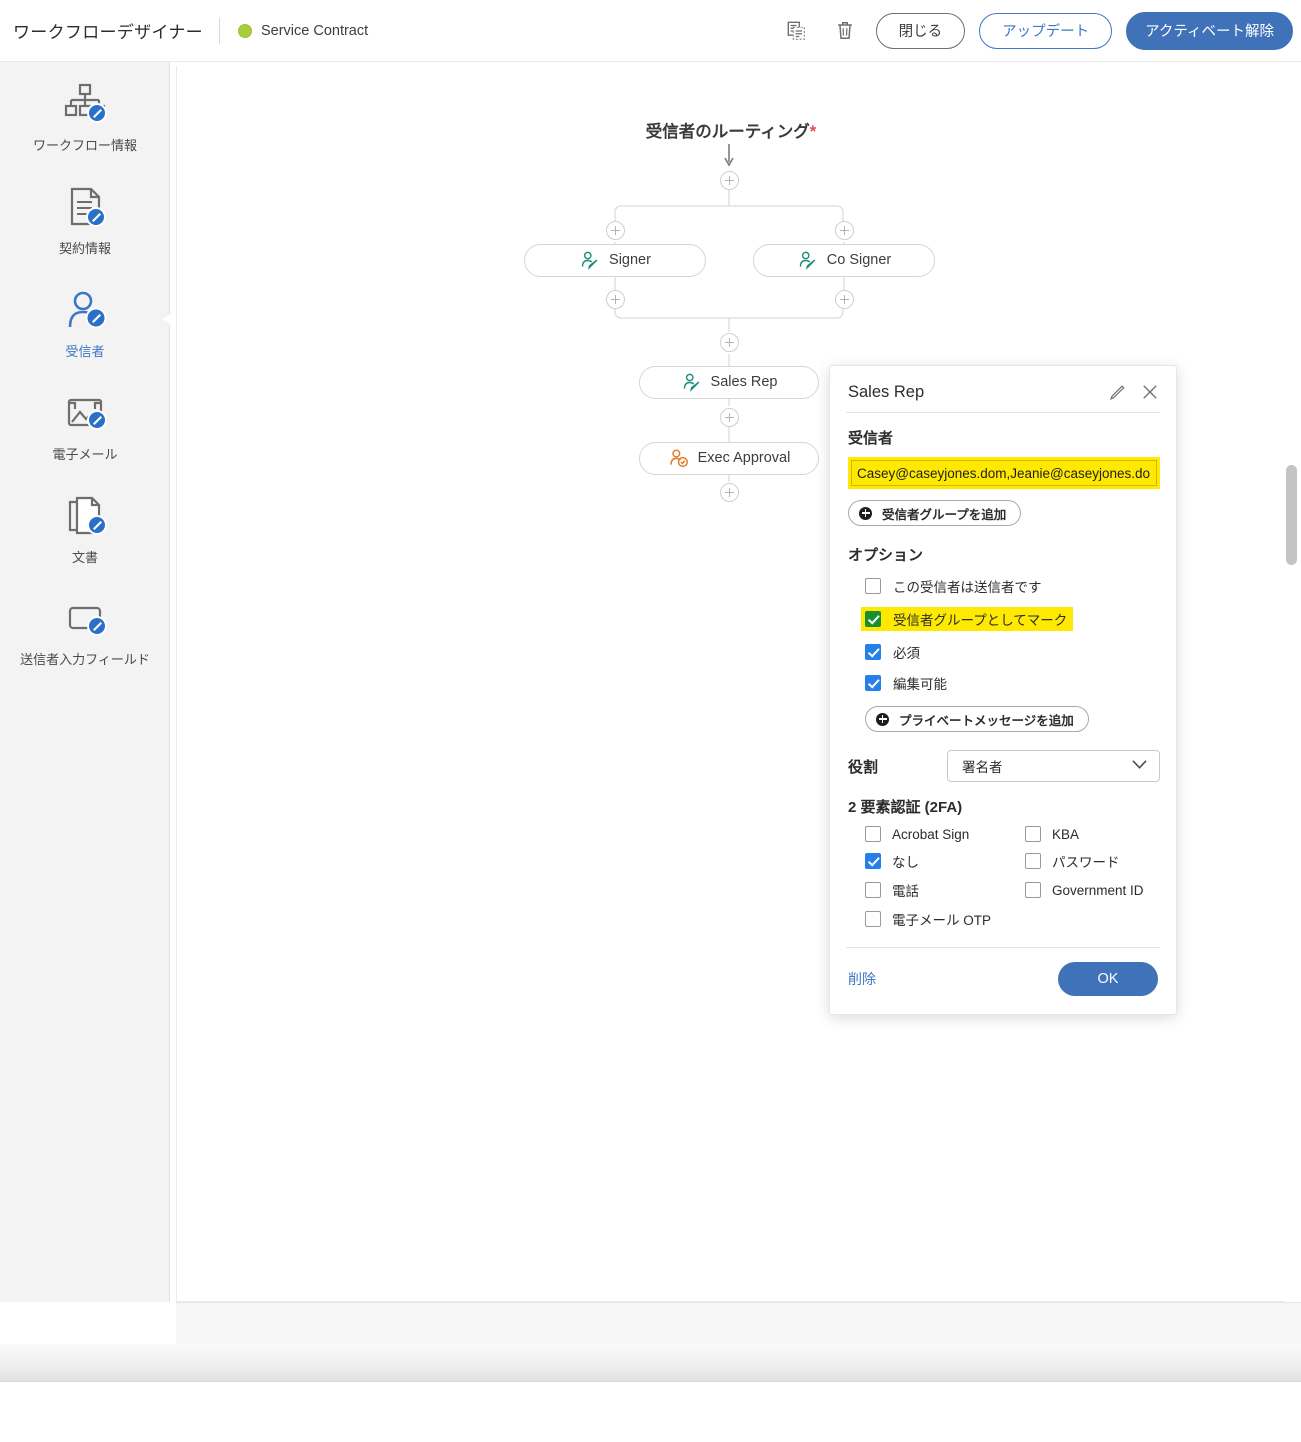 Image resolution: width=1301 pixels, height=1442 pixels. What do you see at coordinates (945, 861) in the screenshot?
I see `twofa-option-none: なし` at bounding box center [945, 861].